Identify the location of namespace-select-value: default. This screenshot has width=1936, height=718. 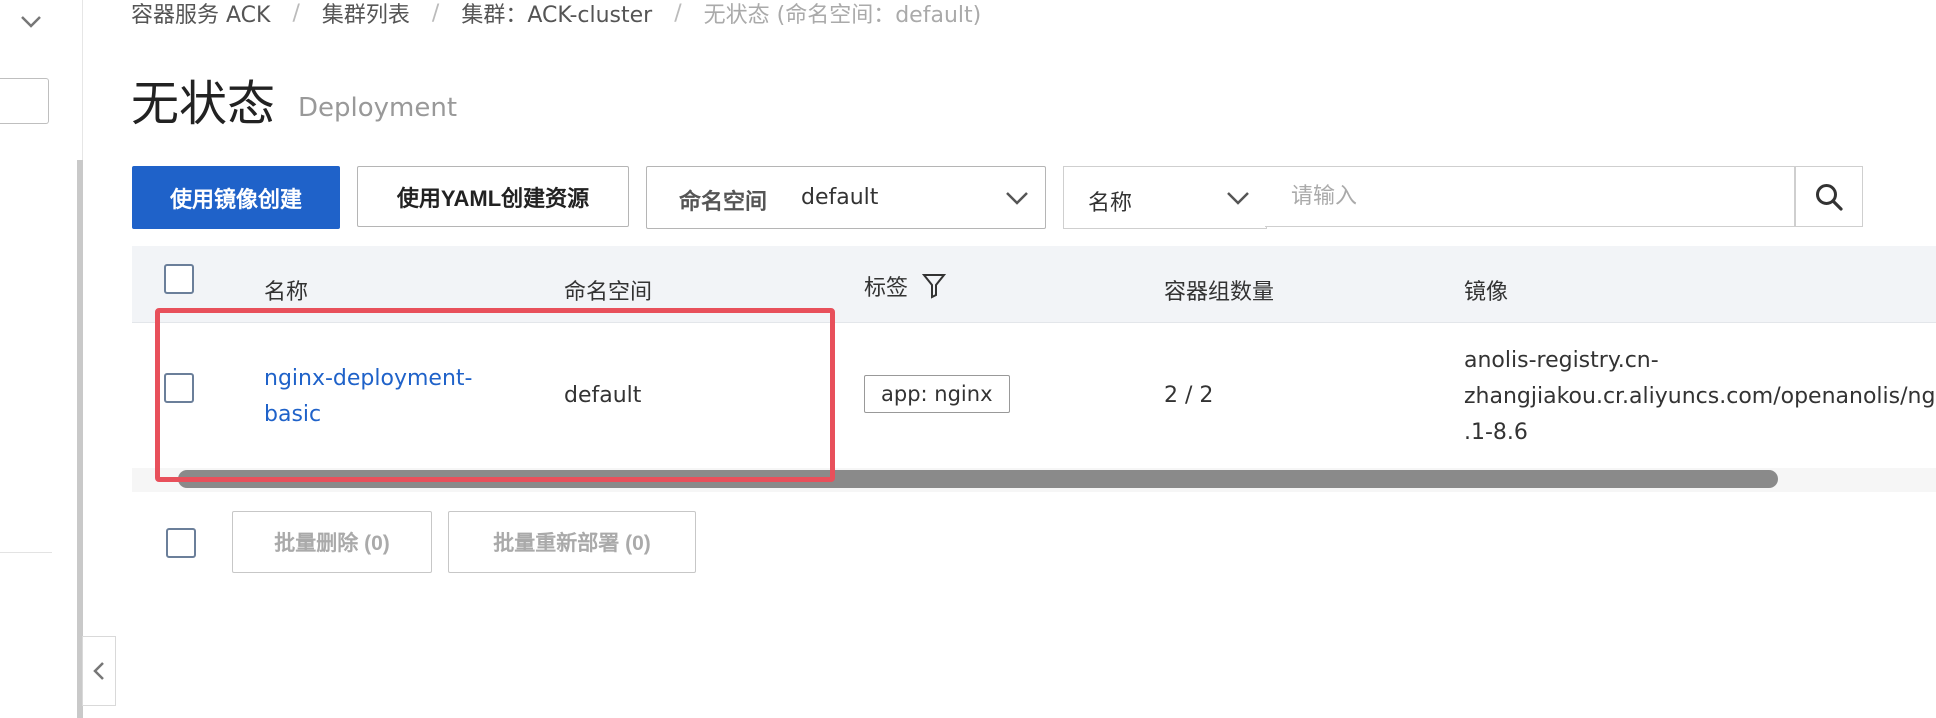
(840, 197).